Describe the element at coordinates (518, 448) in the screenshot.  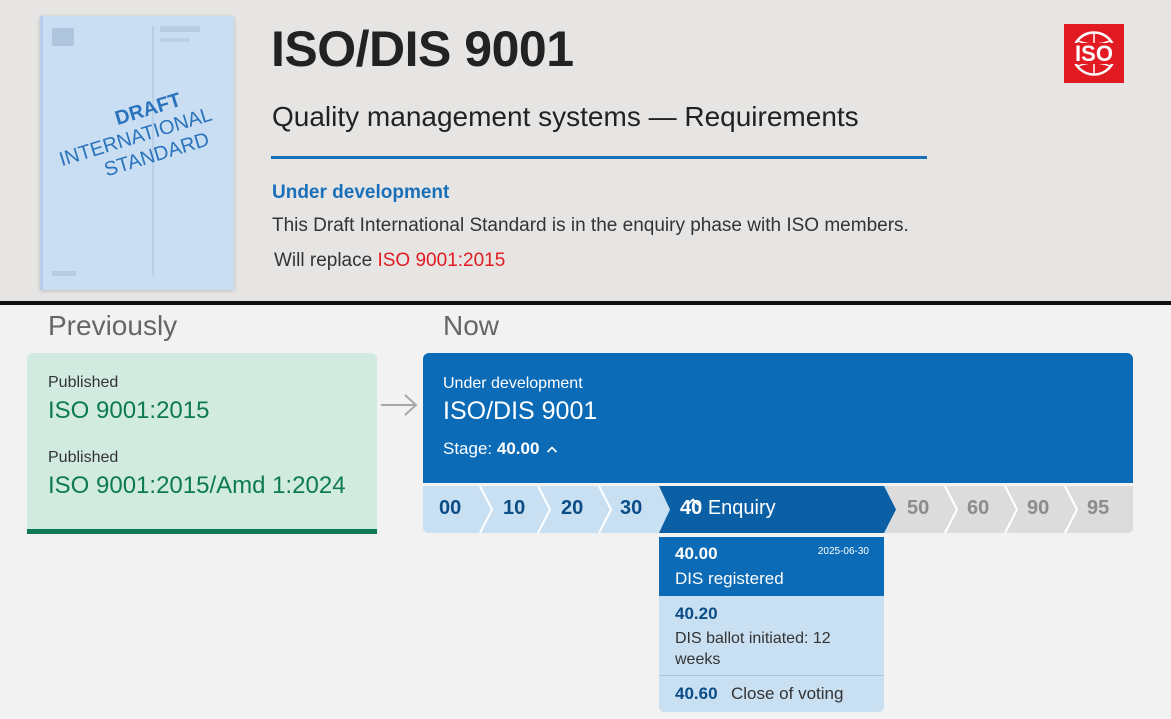
I see `stage-value: 40.00` at that location.